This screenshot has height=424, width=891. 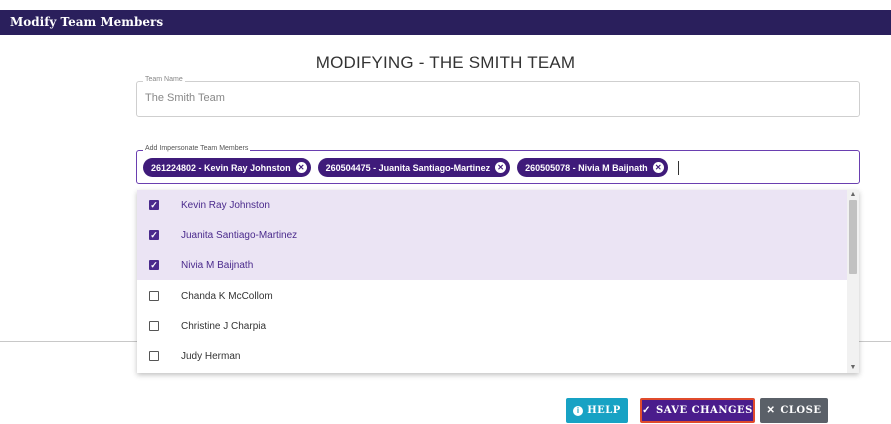 What do you see at coordinates (647, 410) in the screenshot?
I see `checkmark-icon: ✓` at bounding box center [647, 410].